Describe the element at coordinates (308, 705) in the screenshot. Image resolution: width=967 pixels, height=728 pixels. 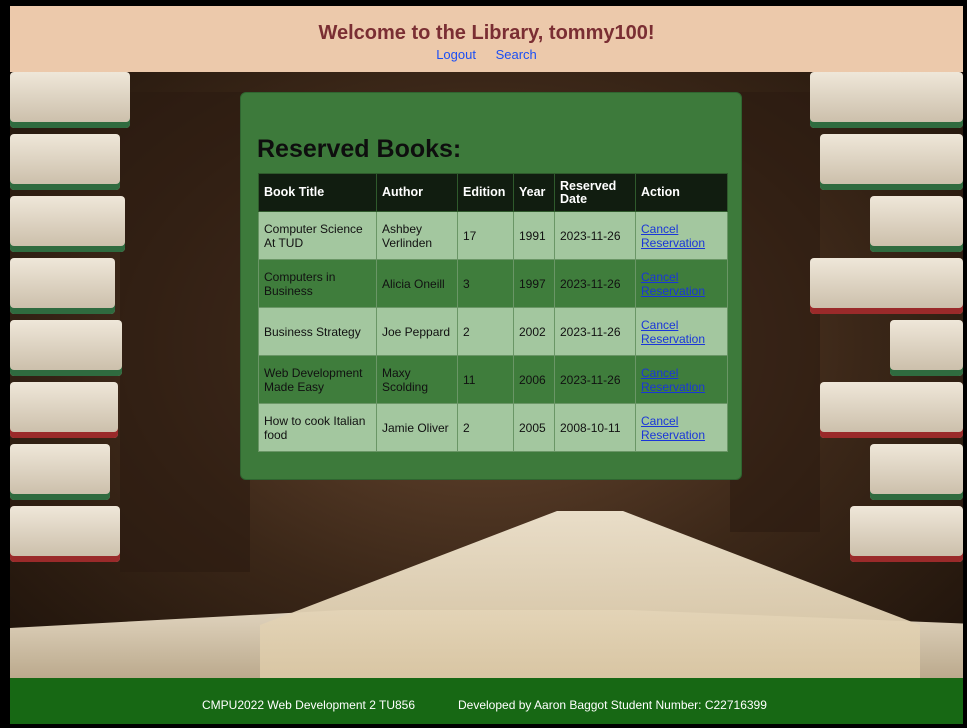
I see `footer-course-text: CMPU2022 Web Development 2 TU856` at that location.